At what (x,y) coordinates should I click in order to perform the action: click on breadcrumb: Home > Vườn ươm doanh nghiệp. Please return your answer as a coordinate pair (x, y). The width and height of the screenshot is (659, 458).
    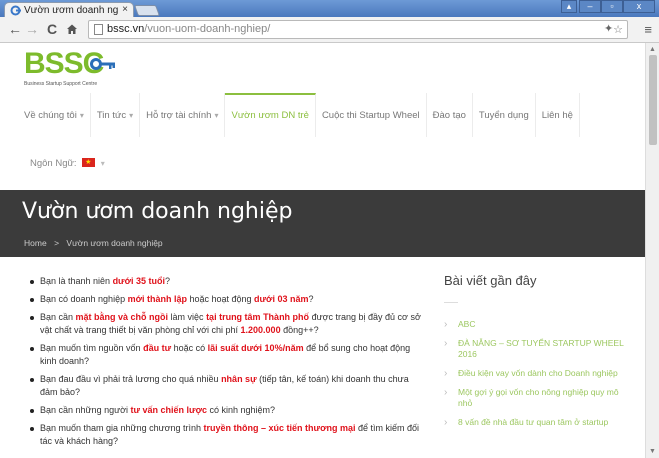
    Looking at the image, I should click on (93, 243).